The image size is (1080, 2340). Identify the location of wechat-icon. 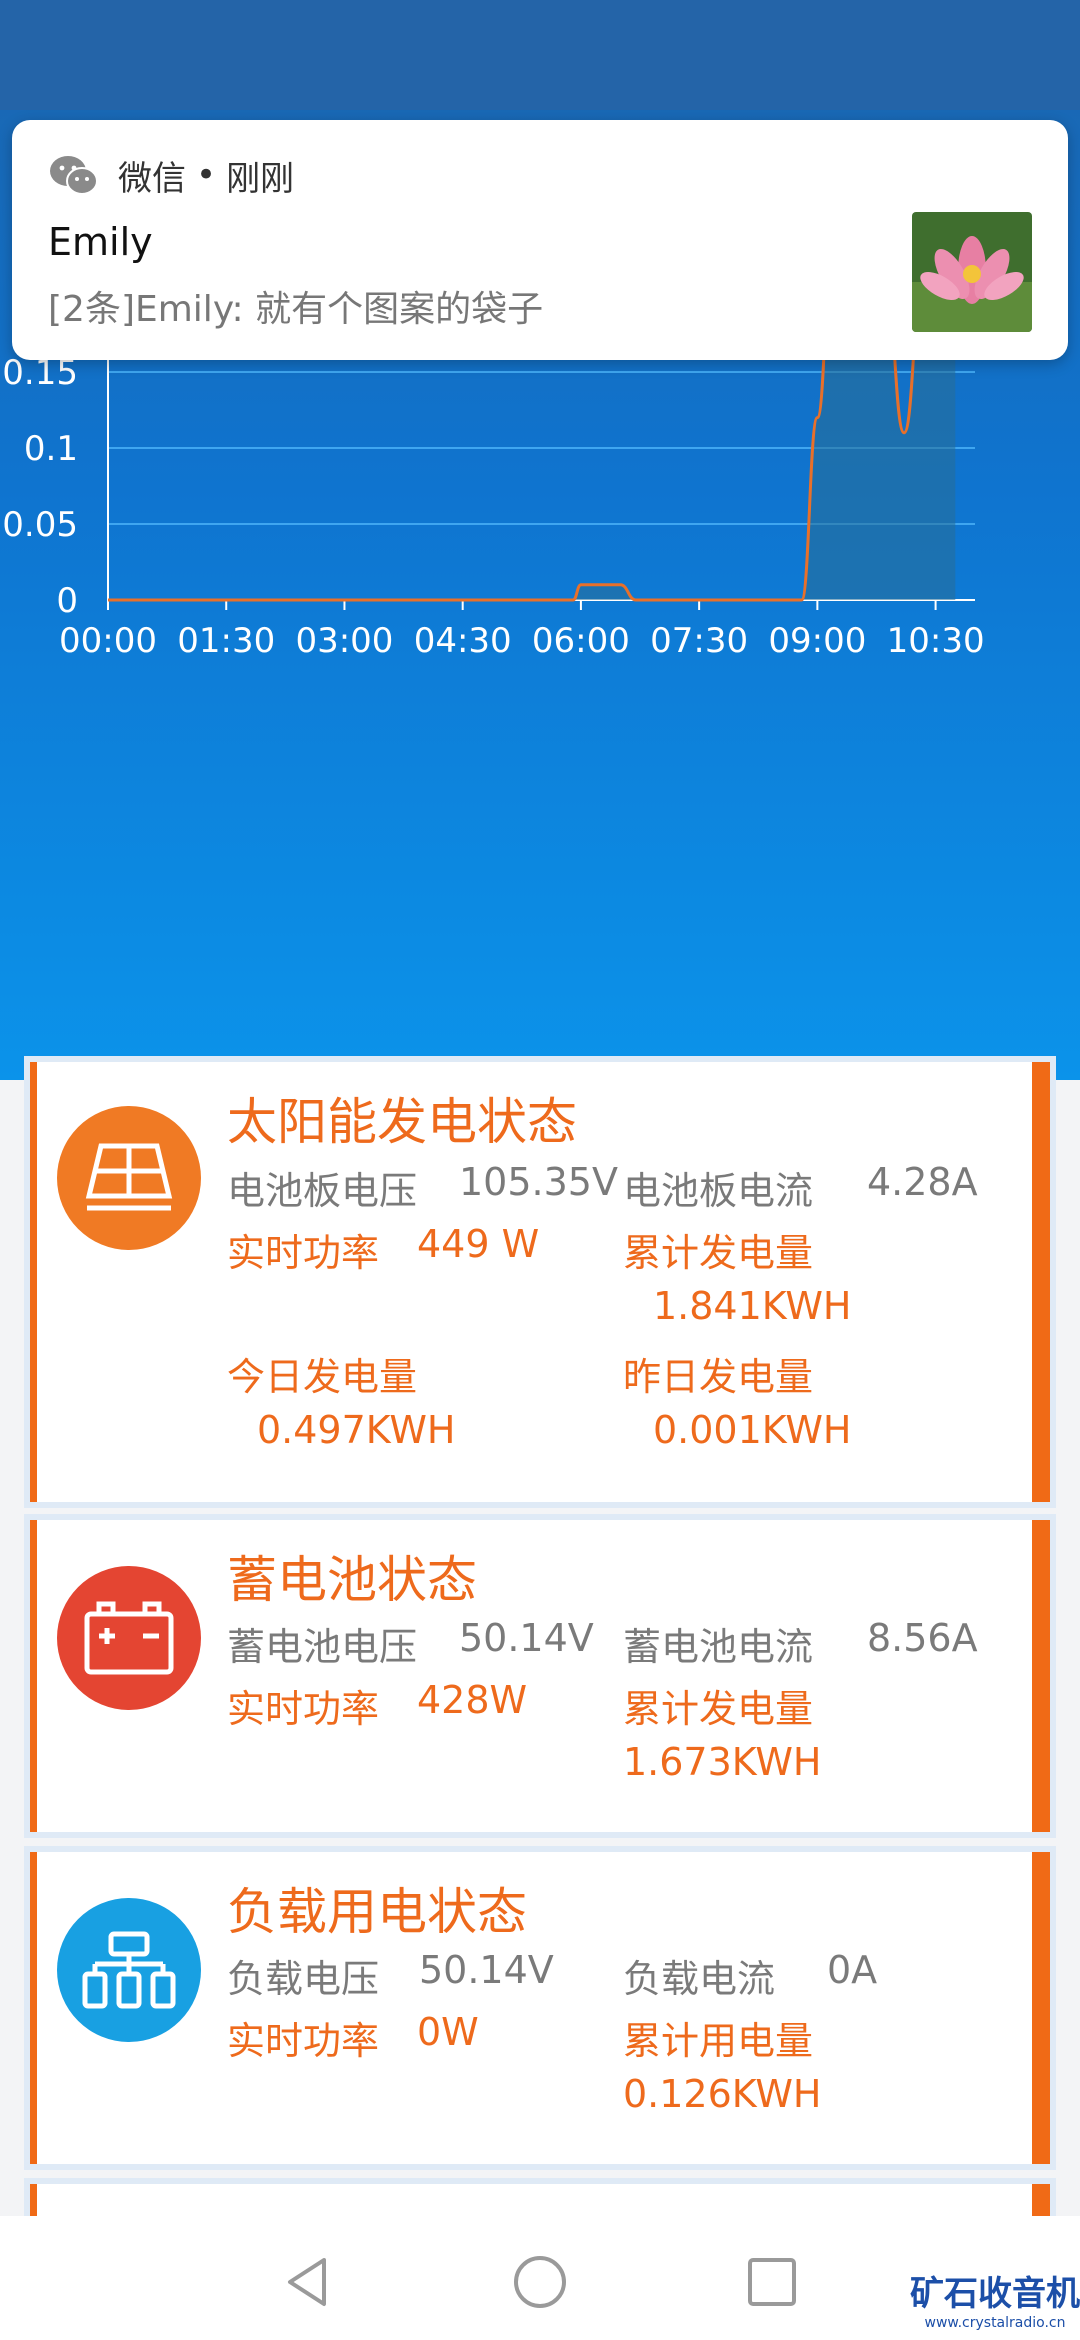
(74, 175).